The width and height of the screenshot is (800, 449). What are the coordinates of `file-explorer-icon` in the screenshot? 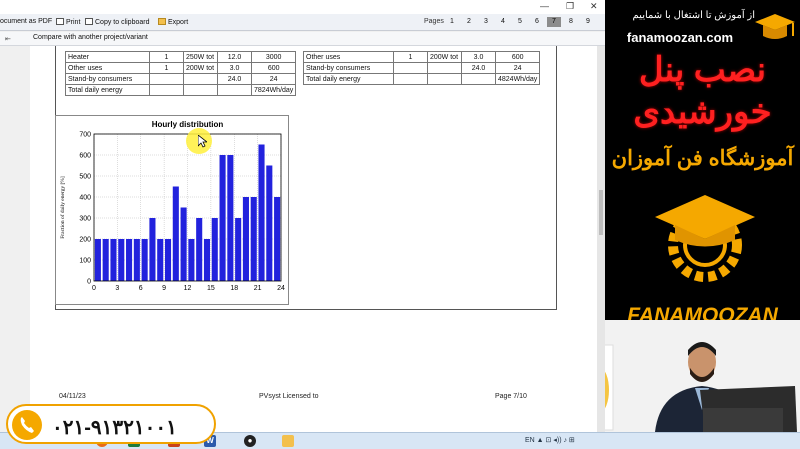 It's located at (288, 441).